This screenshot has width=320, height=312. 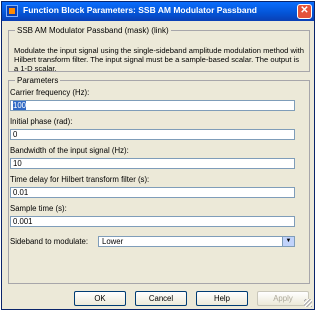 What do you see at coordinates (152, 192) in the screenshot?
I see `time-delay-field: 0.01` at bounding box center [152, 192].